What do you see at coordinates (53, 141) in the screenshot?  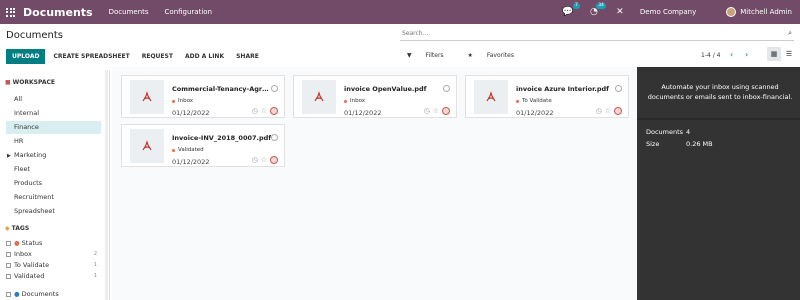 I see `workspace-item-hr: HR` at bounding box center [53, 141].